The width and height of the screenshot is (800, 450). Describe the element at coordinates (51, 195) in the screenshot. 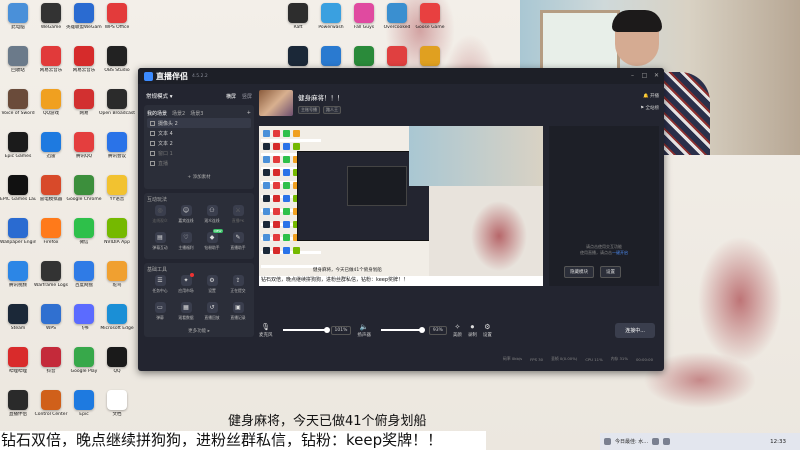

I see `desktop-icon: 雷电模拟器` at that location.